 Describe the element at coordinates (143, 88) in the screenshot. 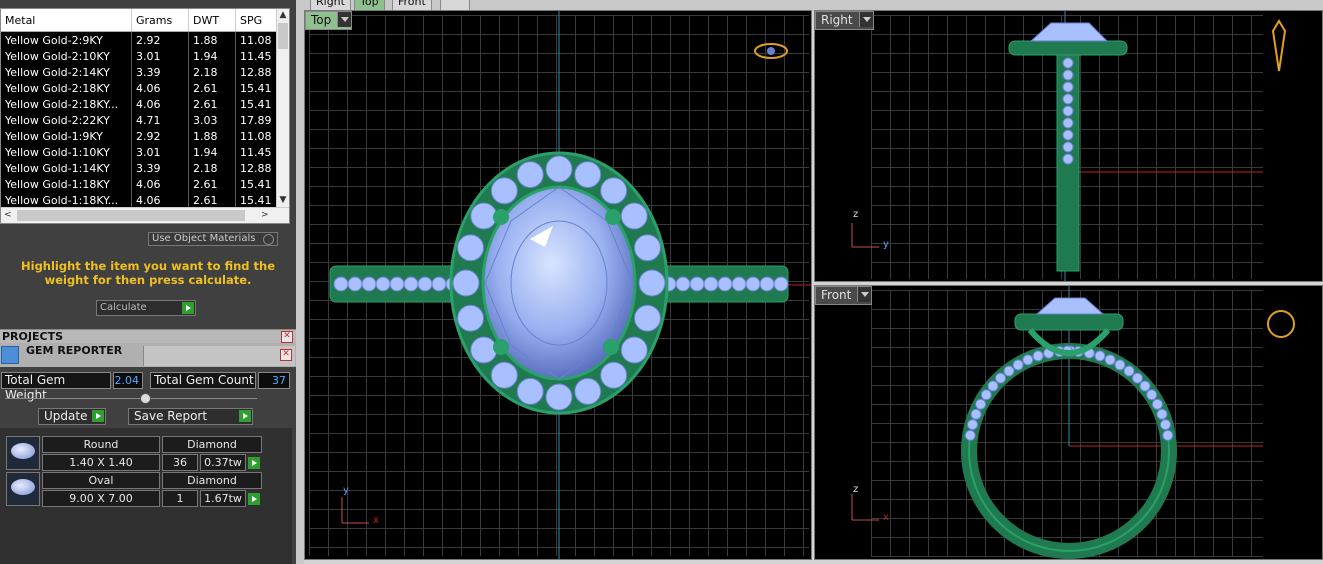

I see `table-row: Yellow Gold-2:18KY 4.06 2.61 15.41` at that location.